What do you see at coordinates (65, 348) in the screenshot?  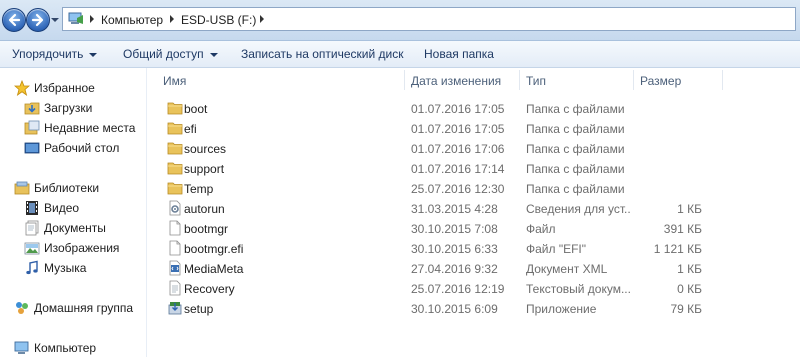 I see `nav-computer-label: Компьютер` at bounding box center [65, 348].